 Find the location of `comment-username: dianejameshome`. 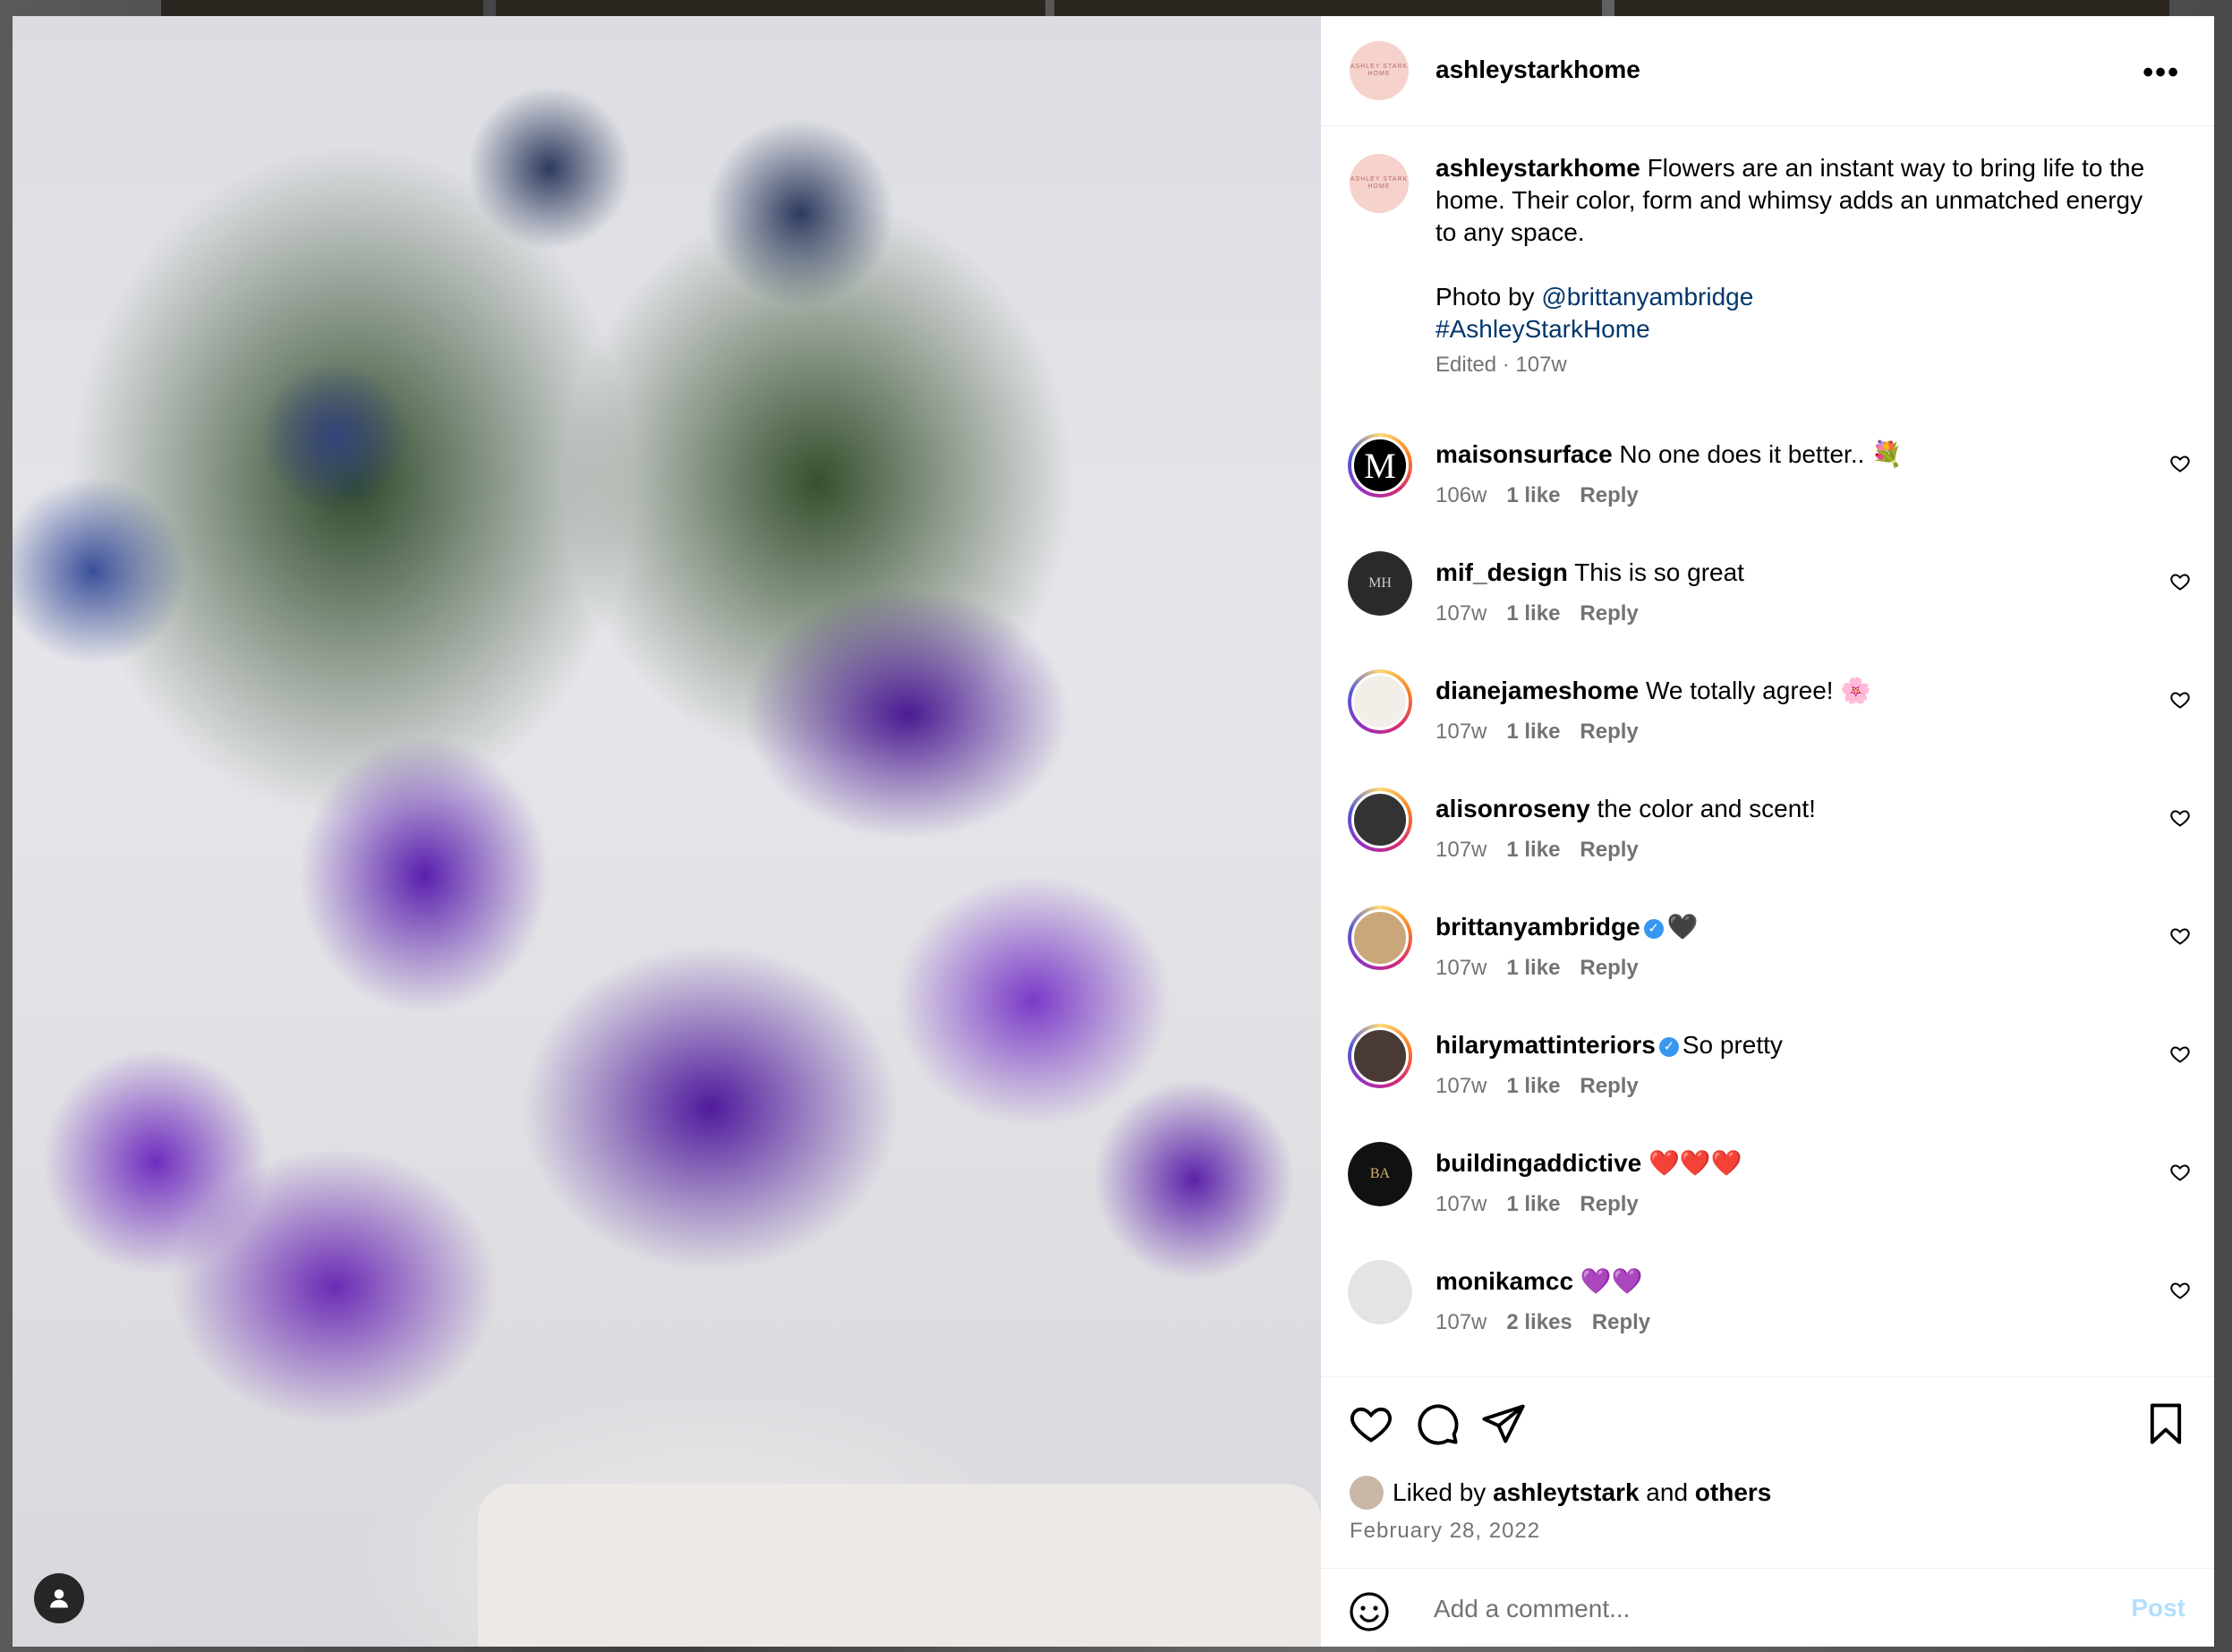

comment-username: dianejameshome is located at coordinates (1537, 690).